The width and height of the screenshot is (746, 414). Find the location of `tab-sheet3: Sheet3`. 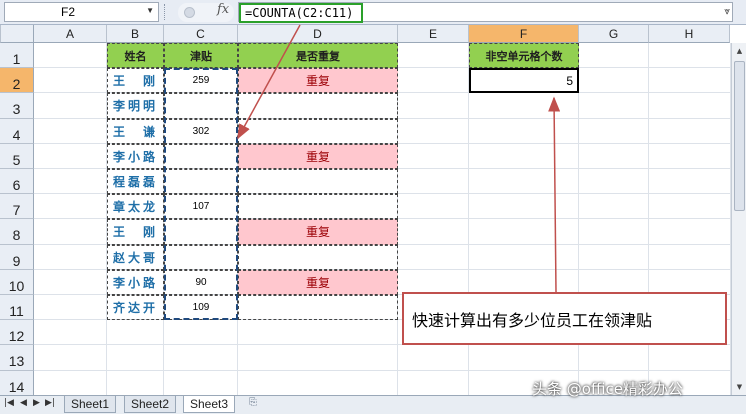

tab-sheet3: Sheet3 is located at coordinates (209, 404).